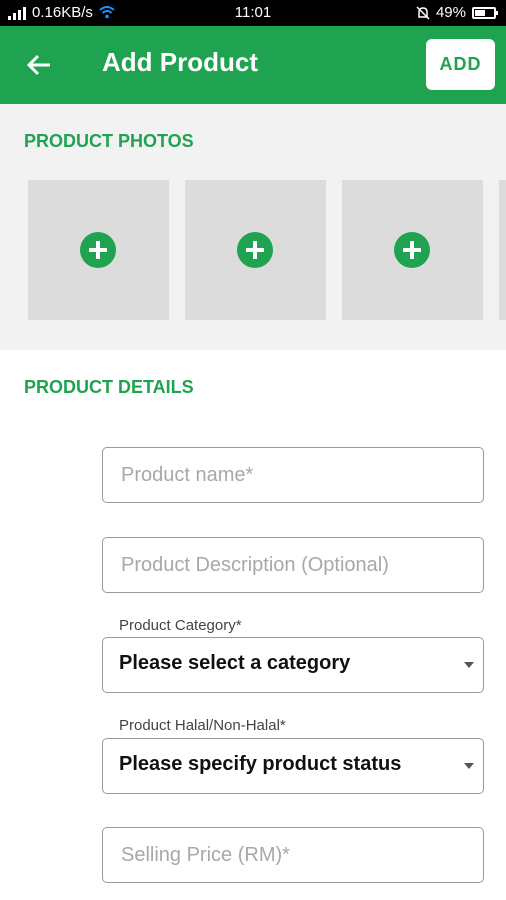 The image size is (506, 900). I want to click on status-right: 49%, so click(457, 12).